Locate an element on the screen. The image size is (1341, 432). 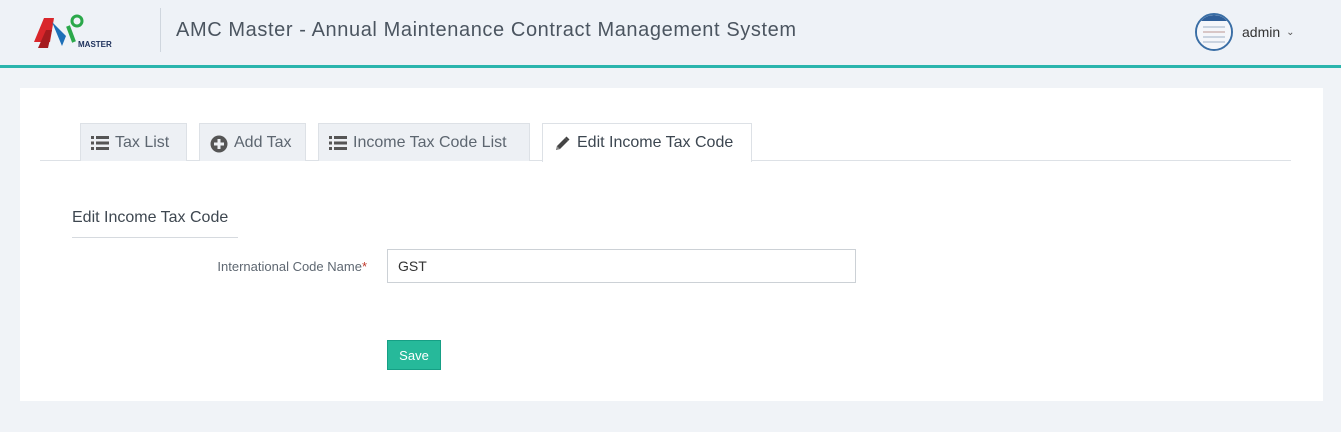
save-button: Save is located at coordinates (414, 355).